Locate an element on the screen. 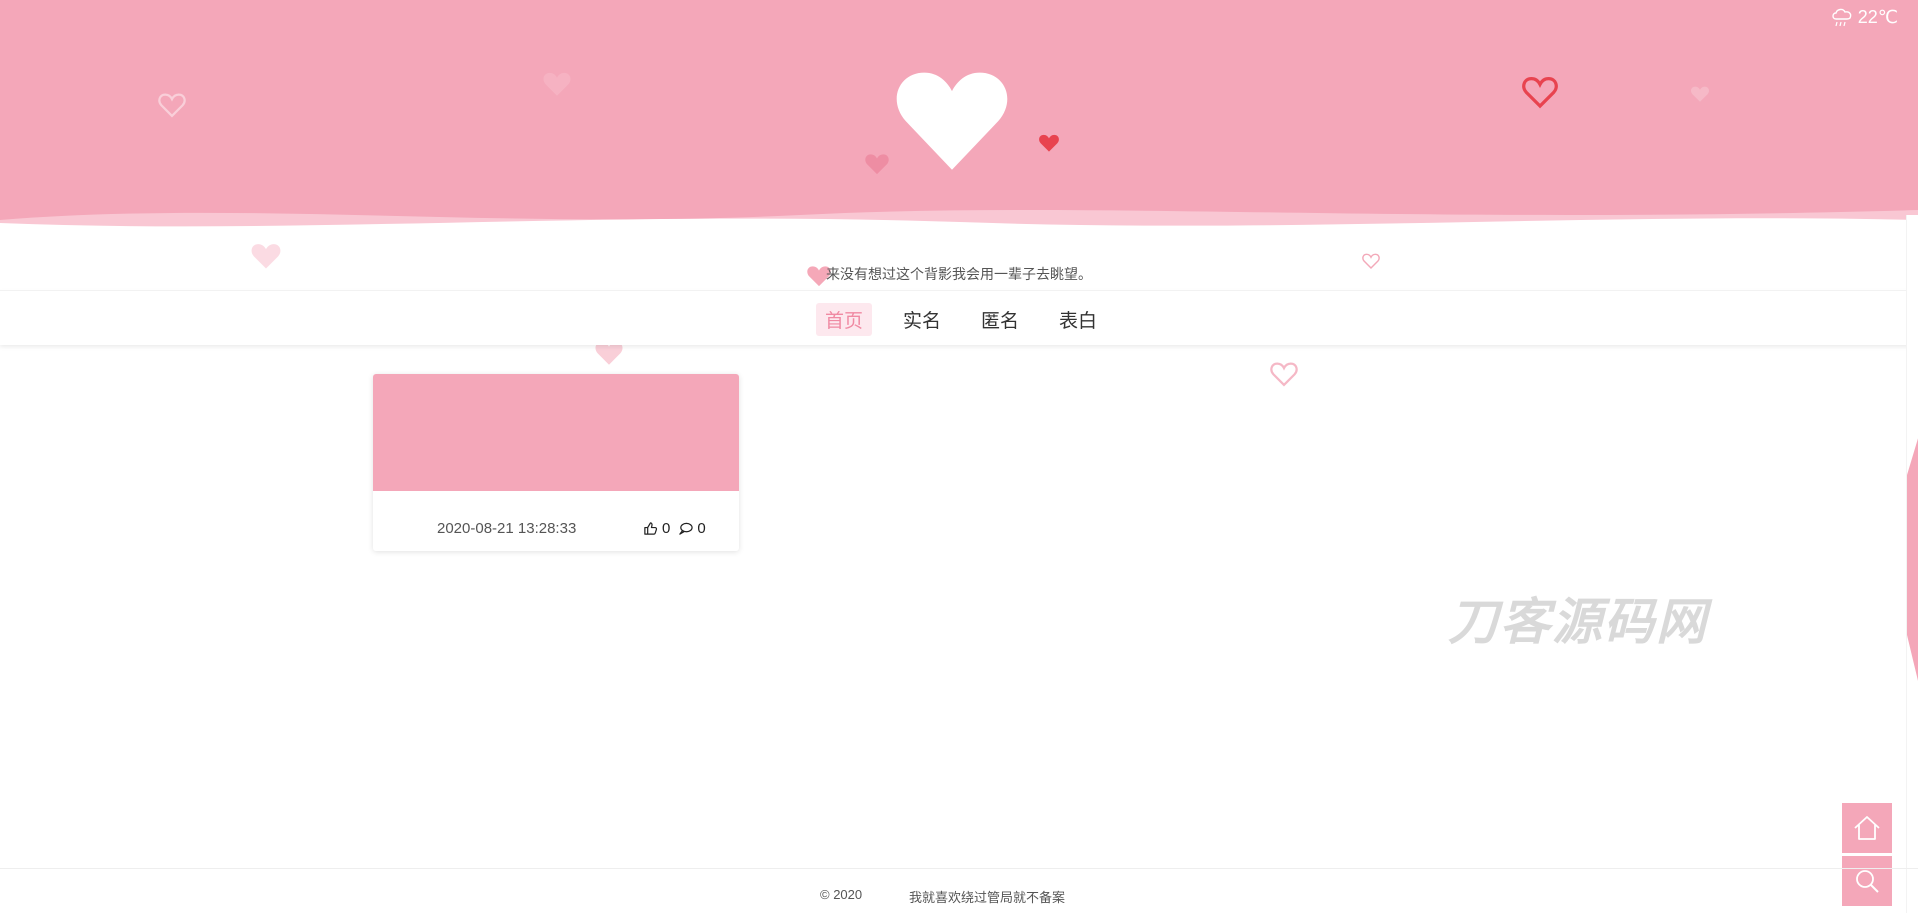 This screenshot has height=913, width=1918. nav-item-confession: 表白 is located at coordinates (1078, 319).